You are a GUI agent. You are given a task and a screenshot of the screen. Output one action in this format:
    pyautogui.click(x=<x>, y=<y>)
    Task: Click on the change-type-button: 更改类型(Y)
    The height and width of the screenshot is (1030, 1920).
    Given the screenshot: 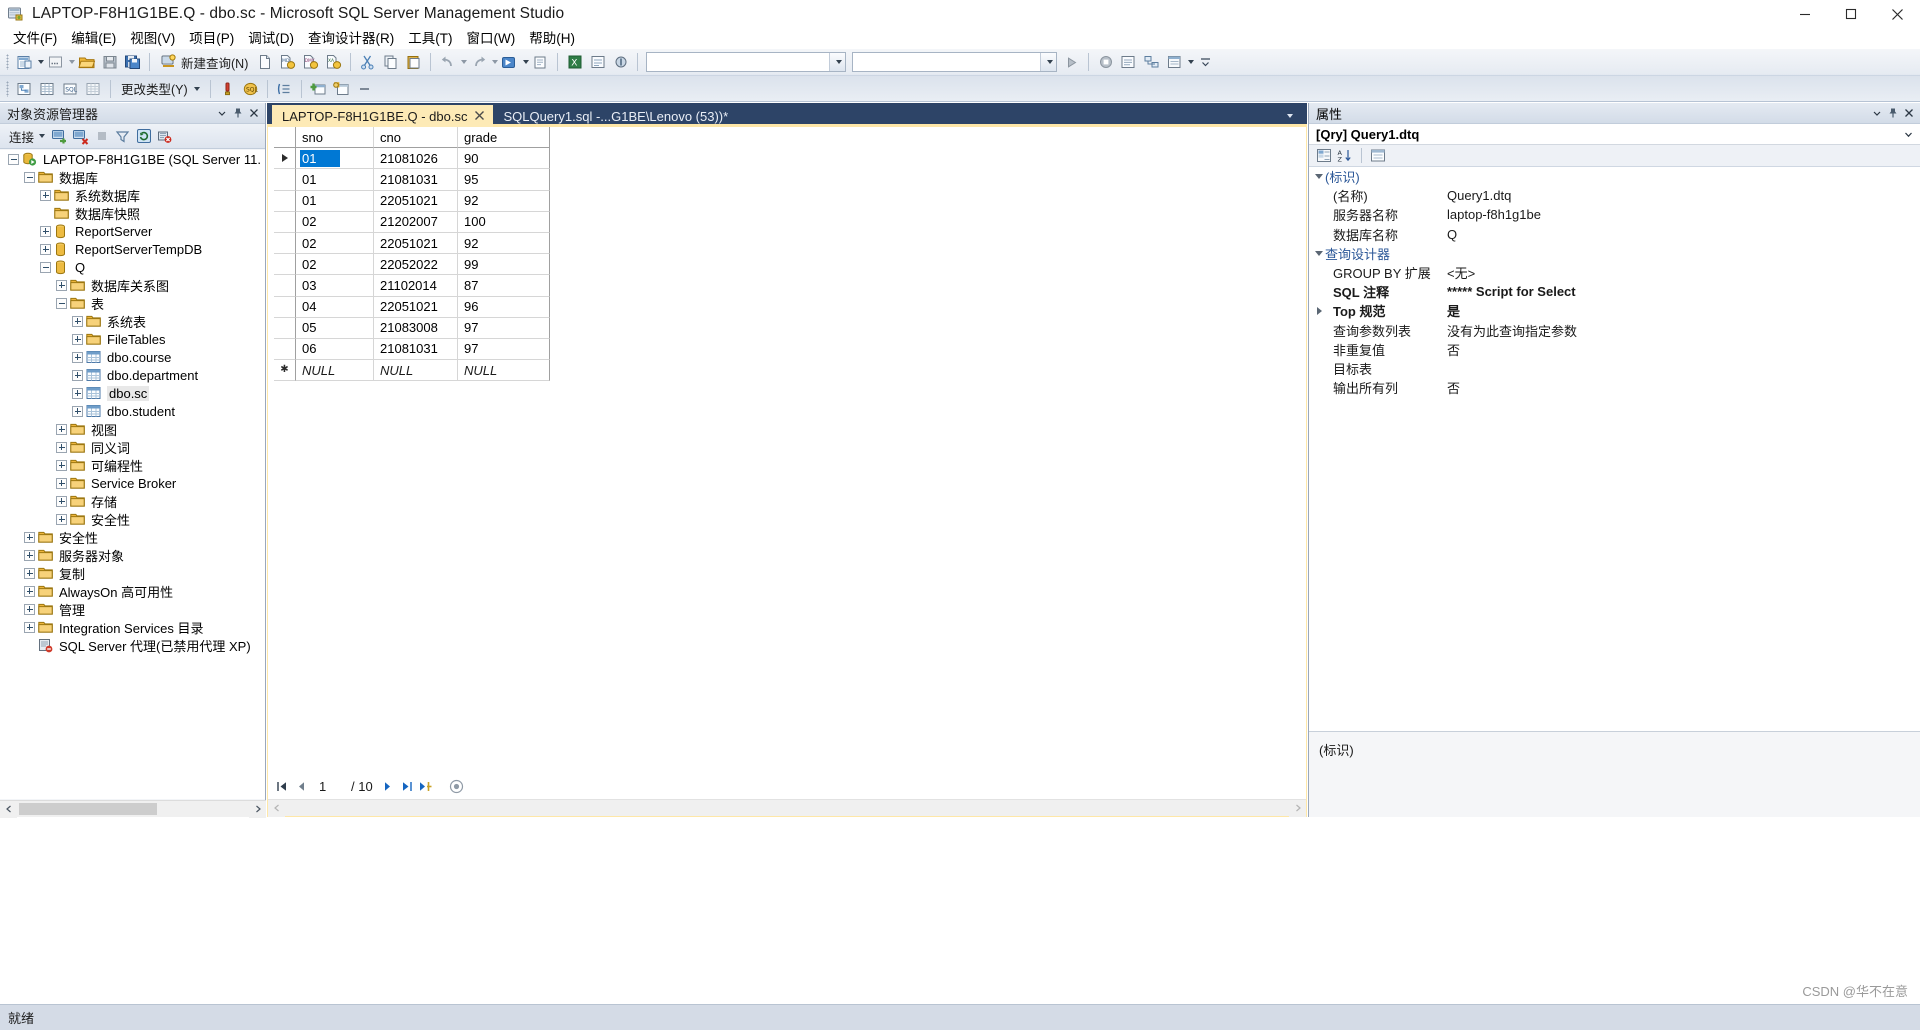 What is the action you would take?
    pyautogui.click(x=160, y=89)
    